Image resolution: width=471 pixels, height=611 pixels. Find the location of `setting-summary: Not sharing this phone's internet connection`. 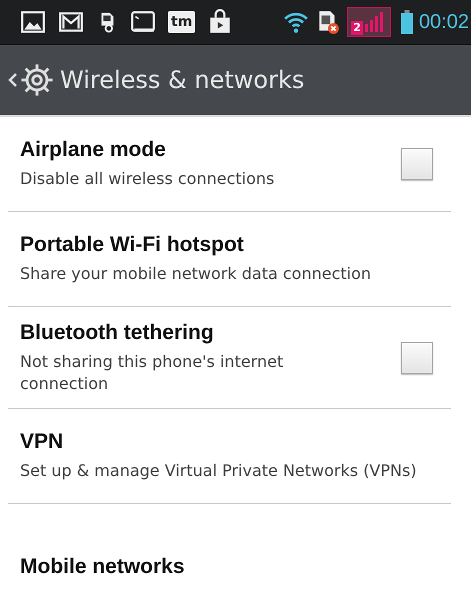

setting-summary: Not sharing this phone's internet connection is located at coordinates (152, 372).